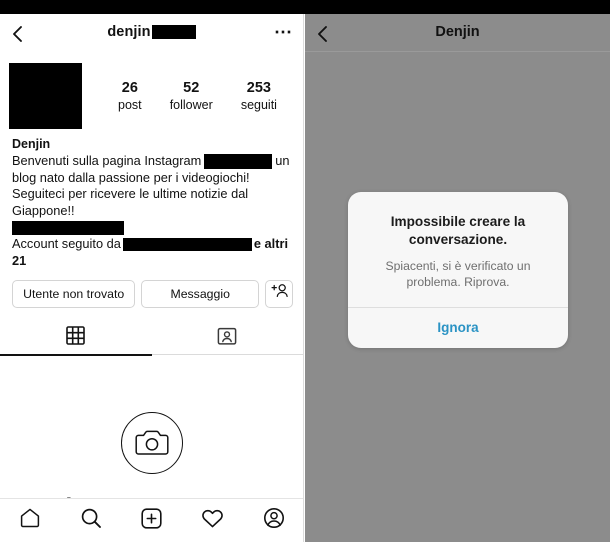  I want to click on stat-posts-label: post, so click(130, 104).